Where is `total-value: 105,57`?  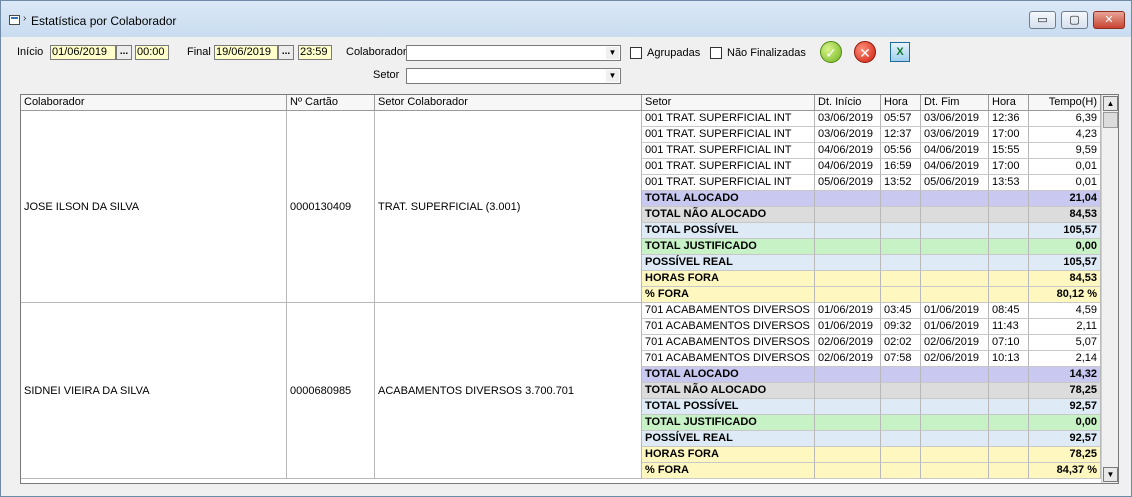
total-value: 105,57 is located at coordinates (1065, 231).